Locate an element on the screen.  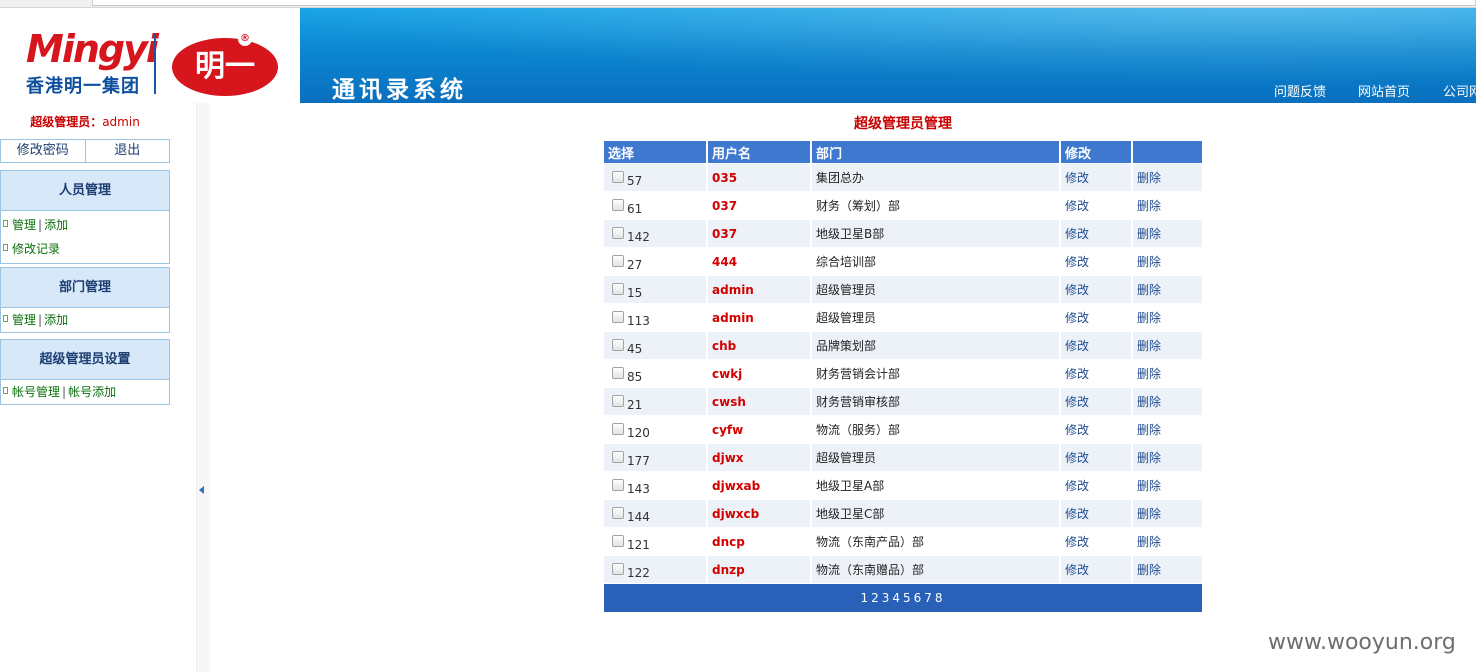
row-username: cyfw is located at coordinates (728, 429).